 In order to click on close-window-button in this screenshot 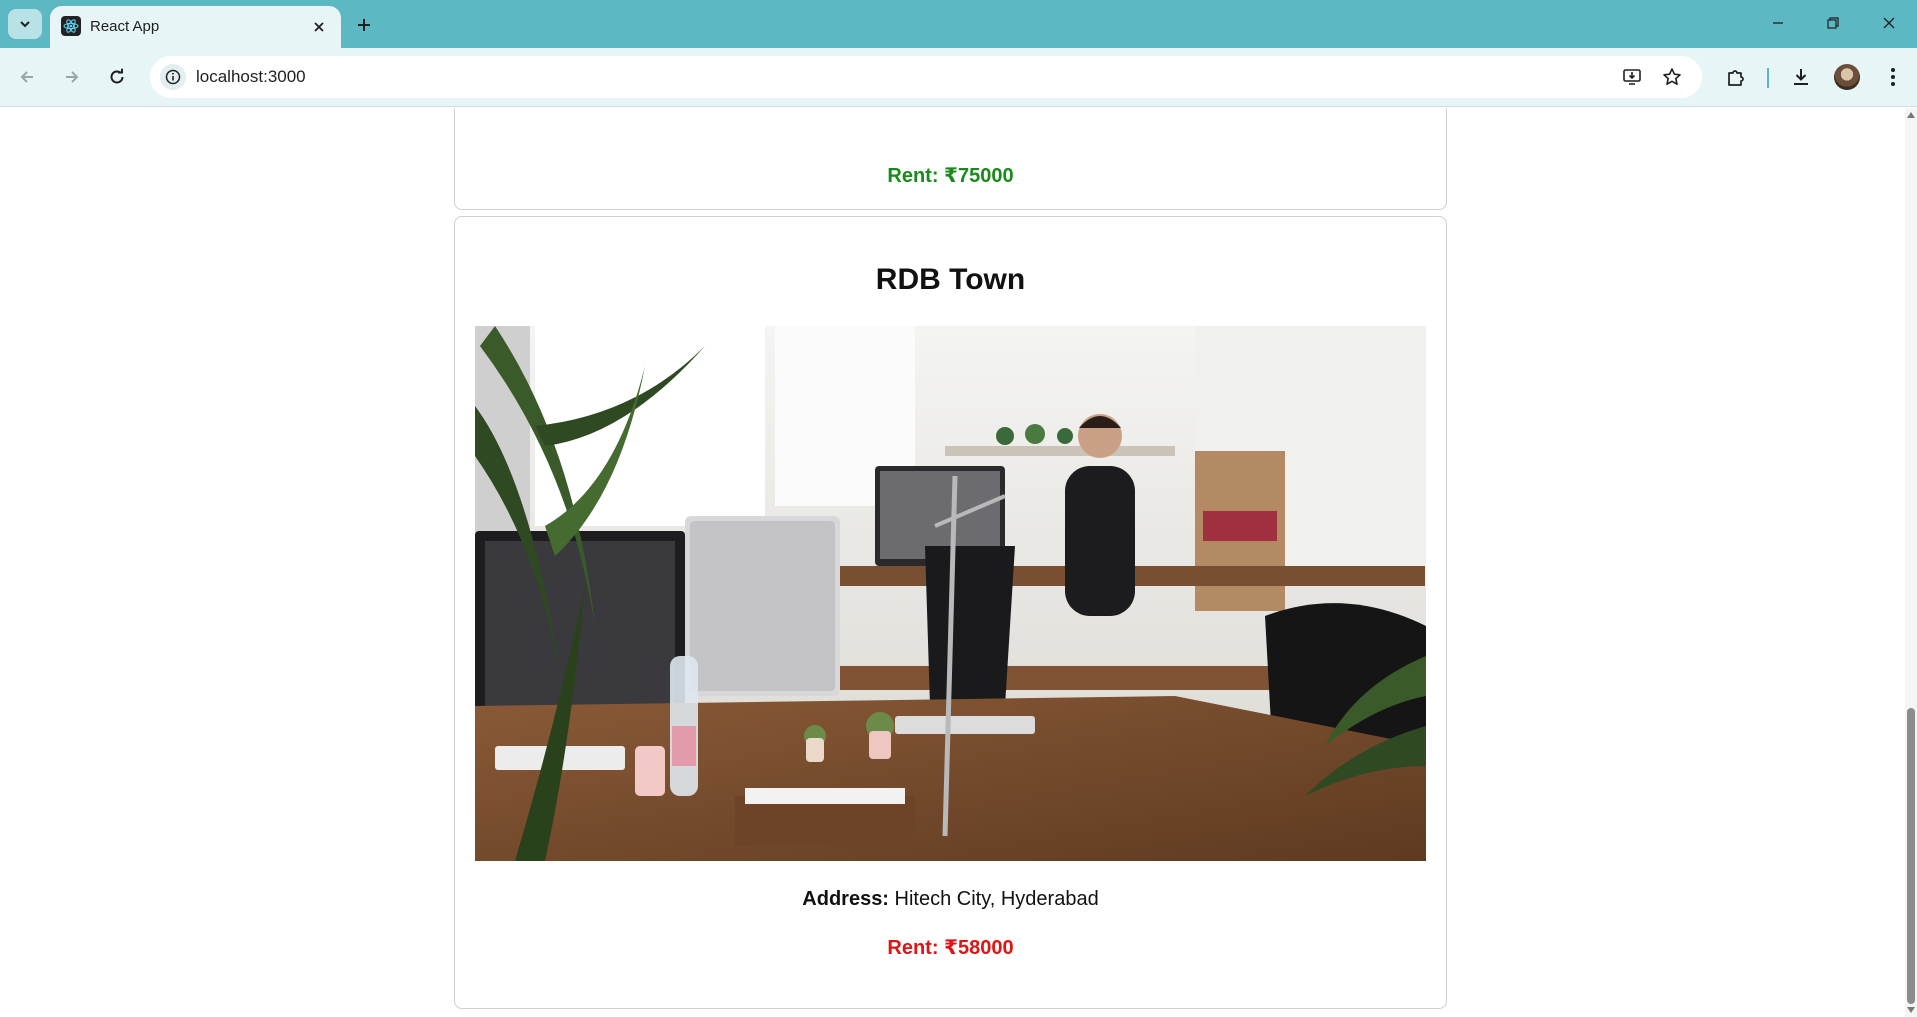, I will do `click(1889, 23)`.